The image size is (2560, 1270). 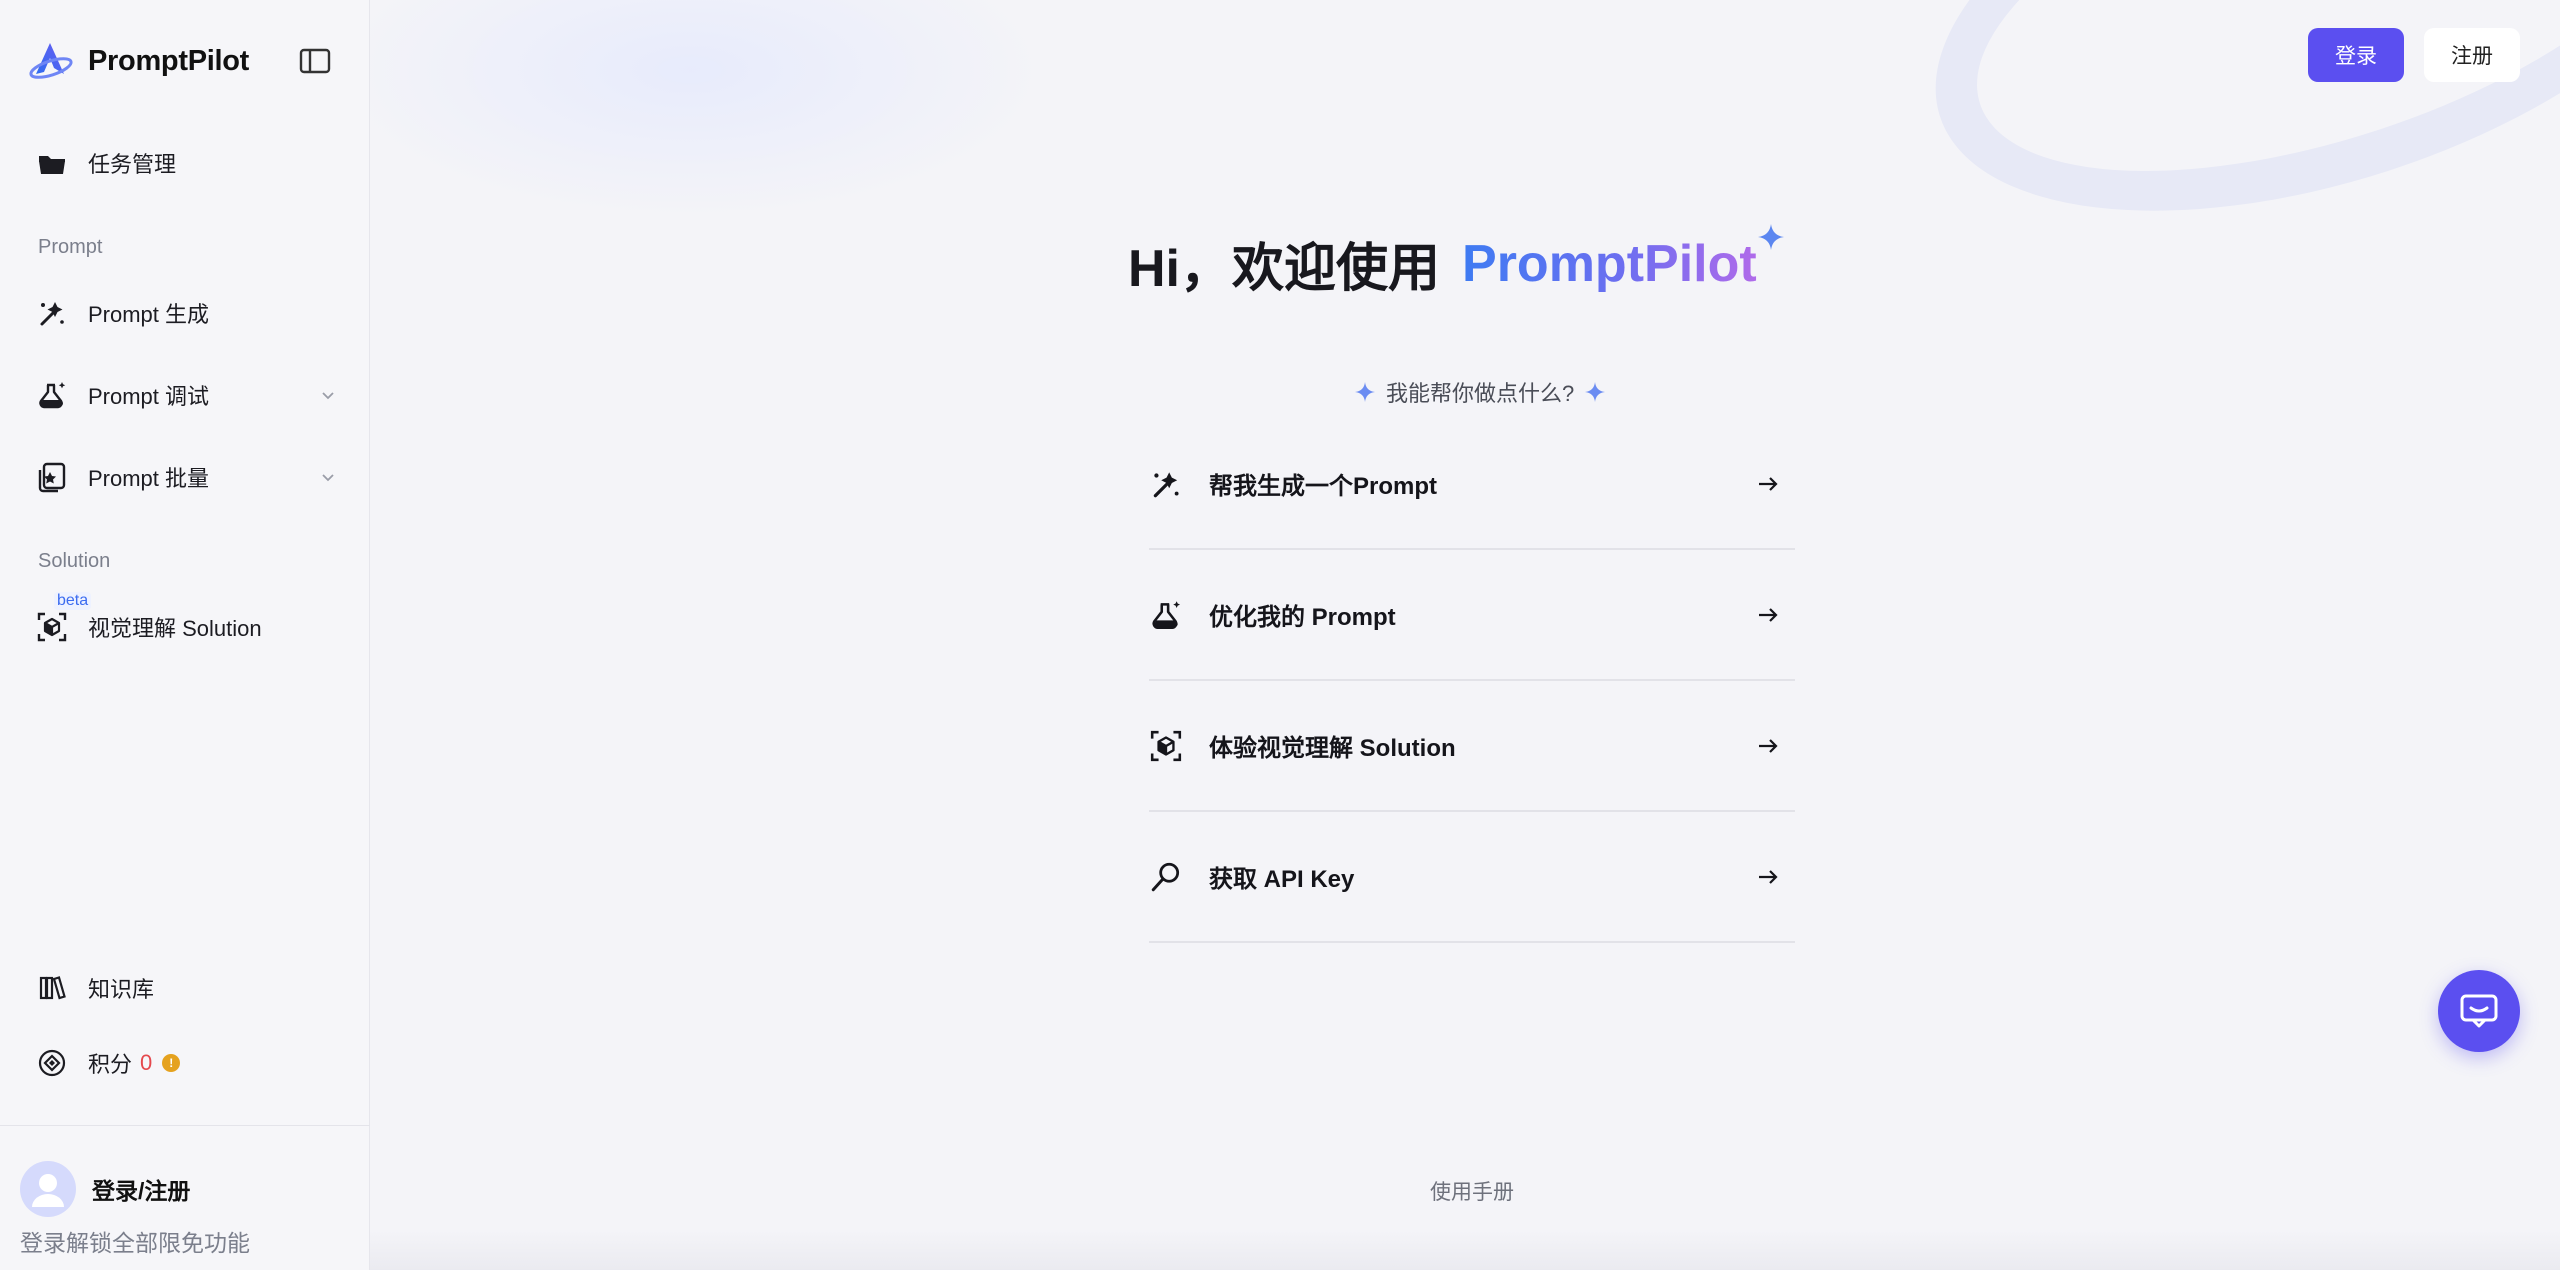 I want to click on brand-name: PromptPilot, so click(x=169, y=60).